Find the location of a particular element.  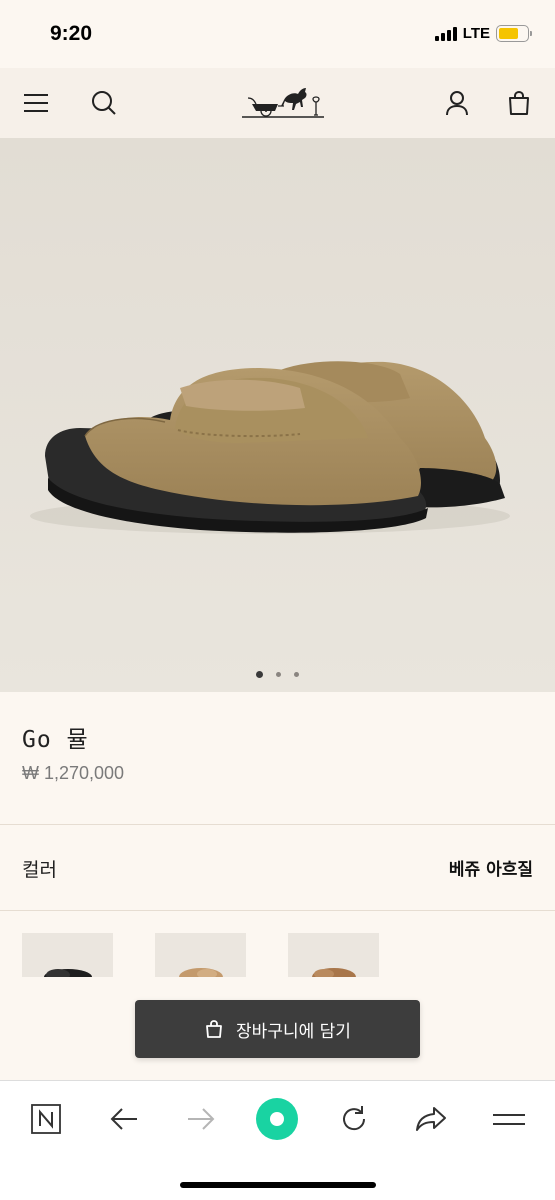

carousel-dots is located at coordinates (277, 674).